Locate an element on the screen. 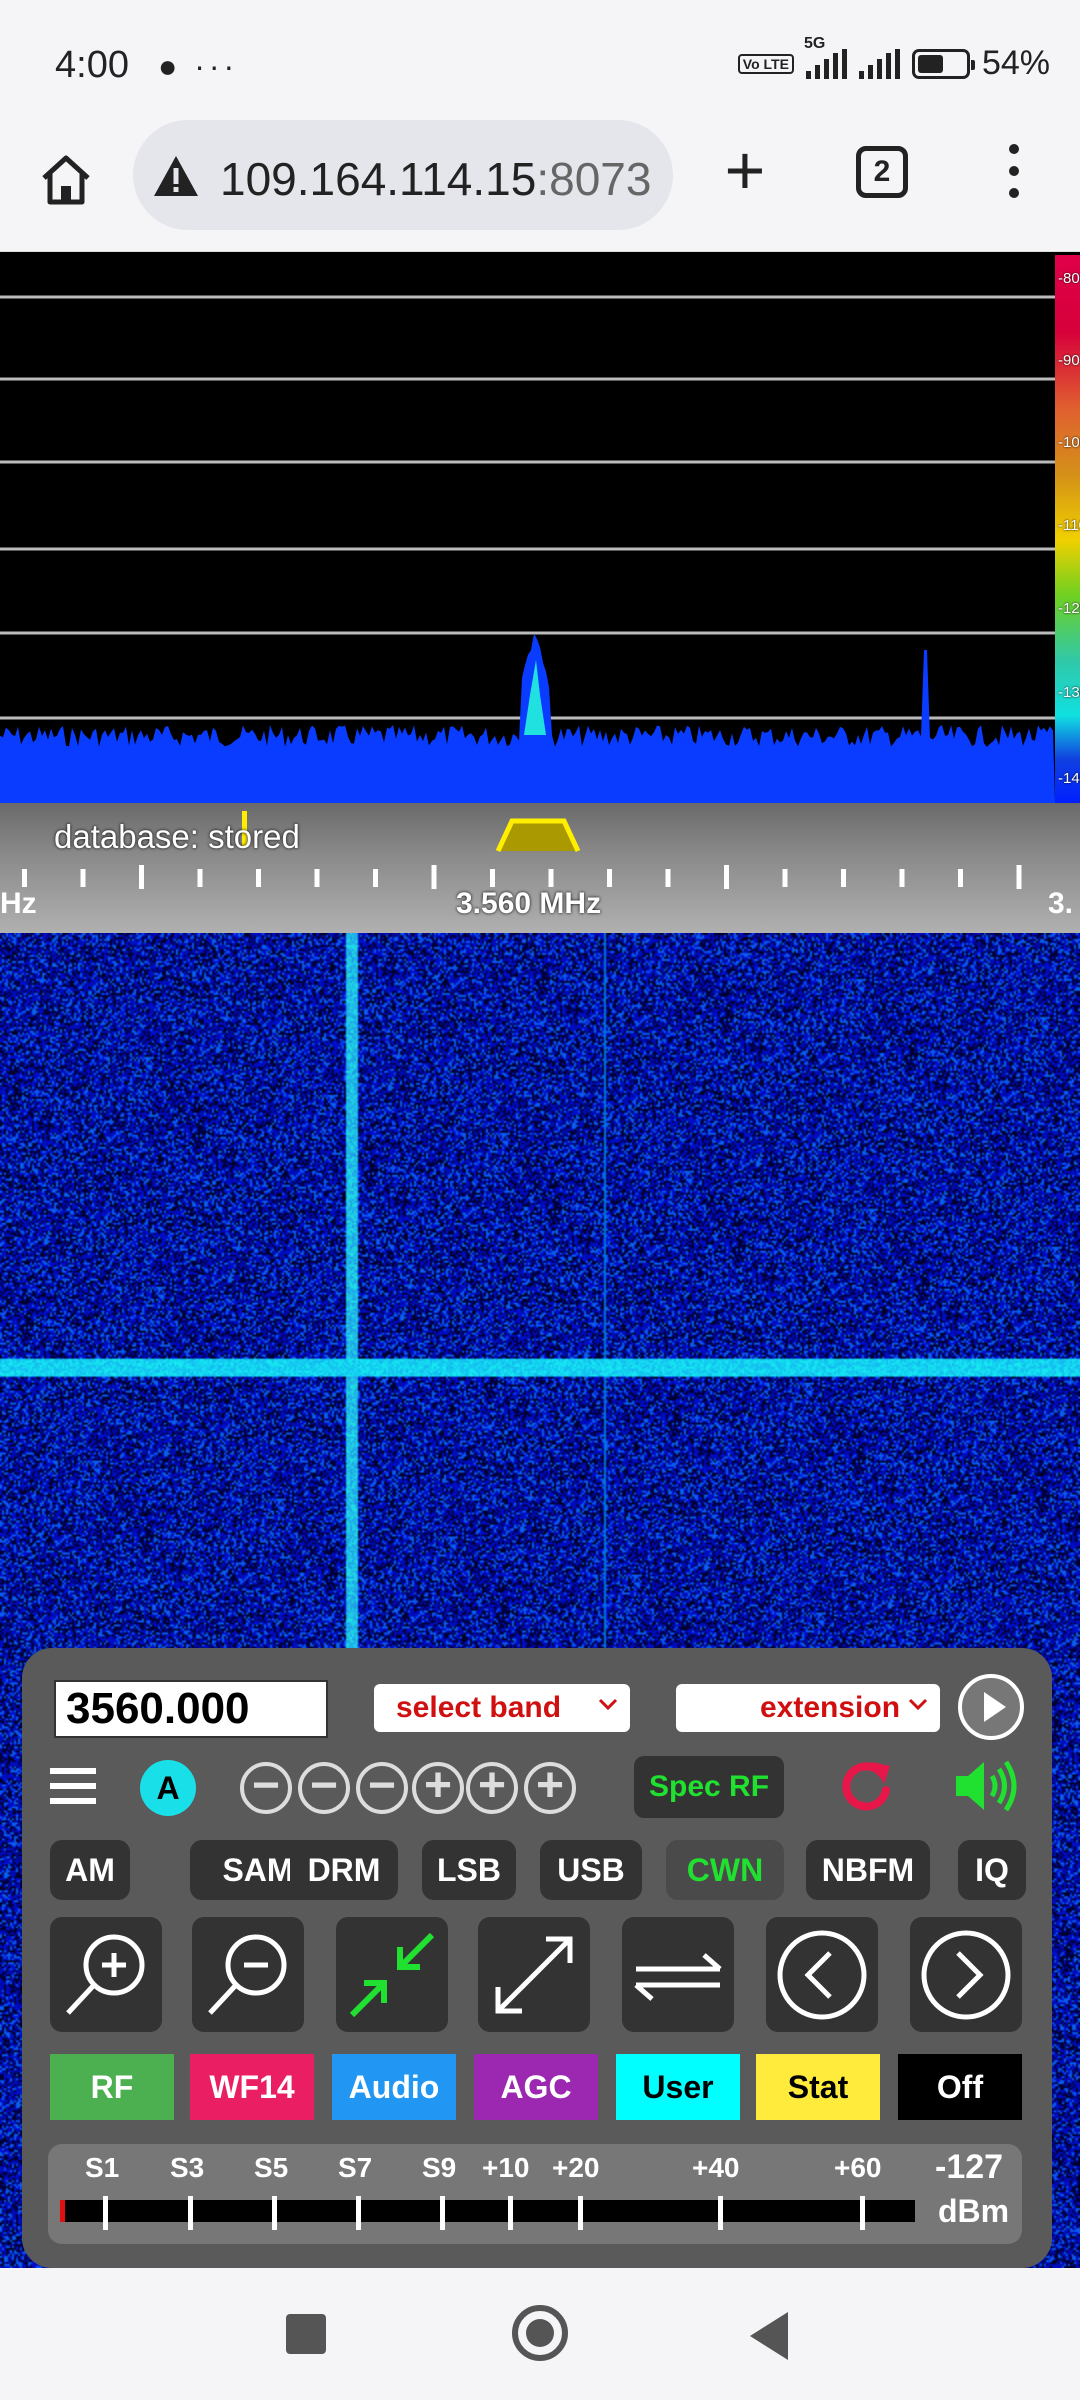 The width and height of the screenshot is (1080, 2400). more-menu-icon is located at coordinates (1014, 174).